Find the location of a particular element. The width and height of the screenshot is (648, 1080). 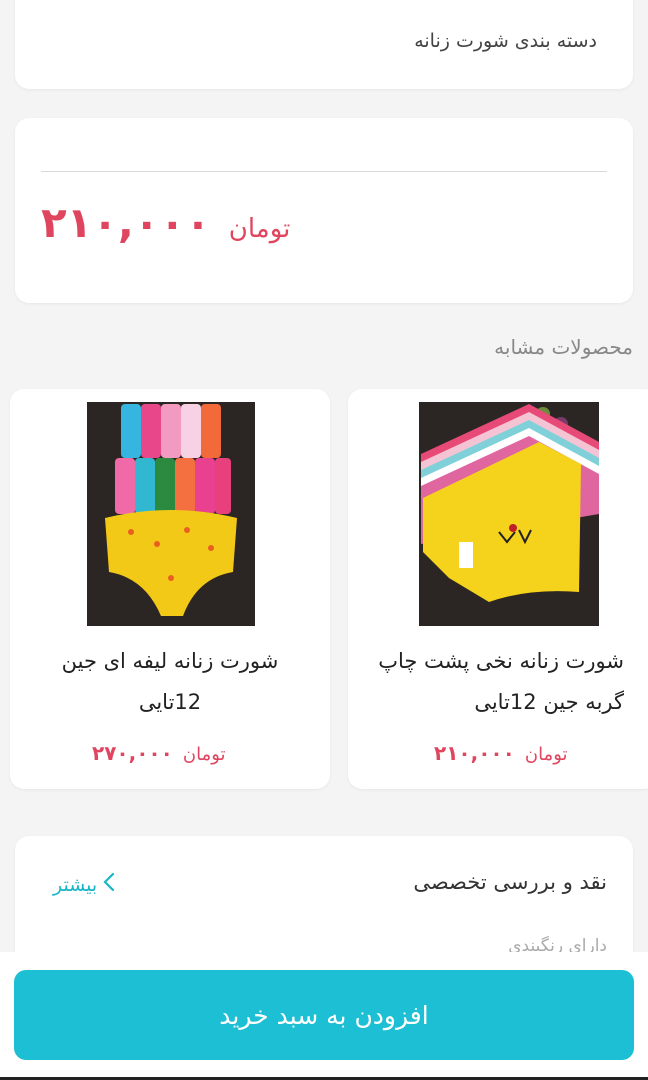

product-name: شورت زنانه لیفه ای جین 12تایی is located at coordinates (170, 681).